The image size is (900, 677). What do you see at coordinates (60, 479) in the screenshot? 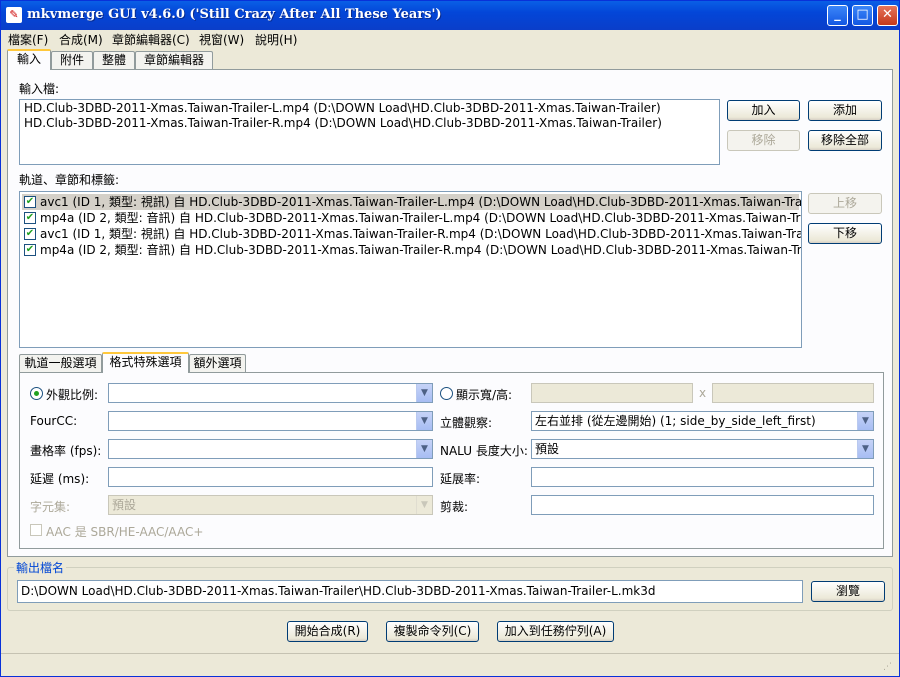
I see `delay-label: 延遲 (ms):` at bounding box center [60, 479].